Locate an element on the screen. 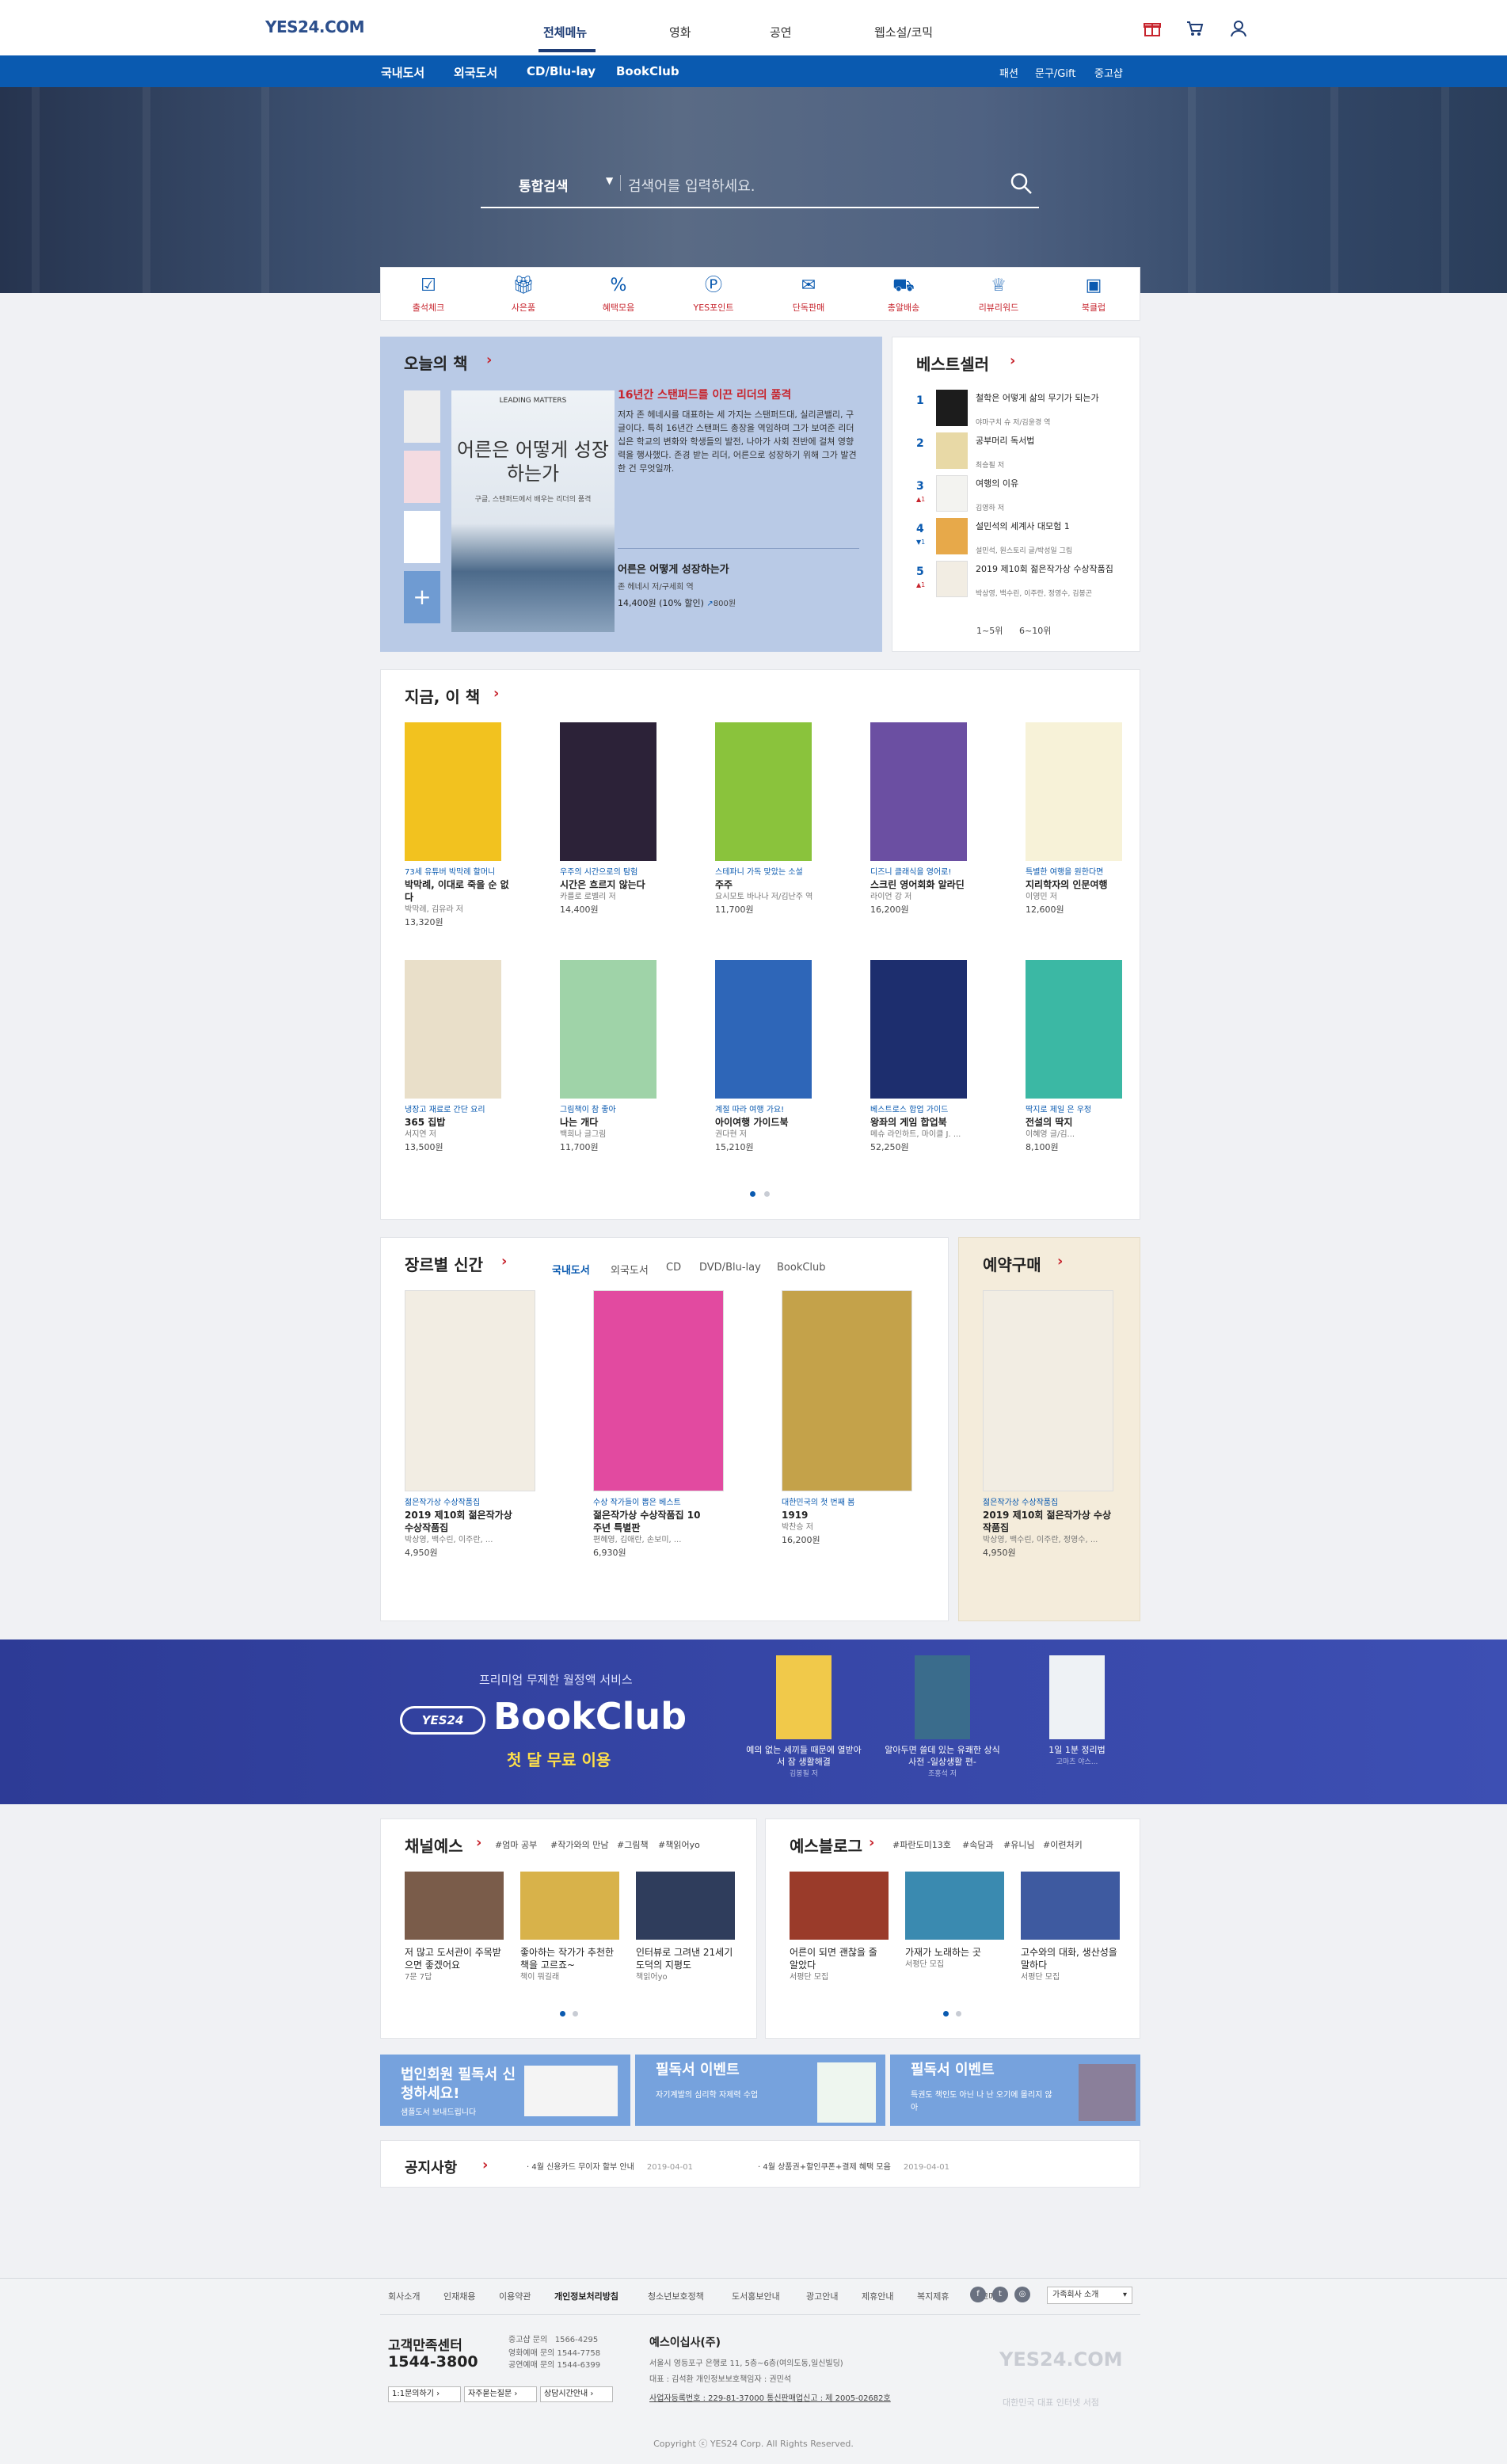 Image resolution: width=1507 pixels, height=2464 pixels. cat-fashion: 패션 is located at coordinates (1008, 72).